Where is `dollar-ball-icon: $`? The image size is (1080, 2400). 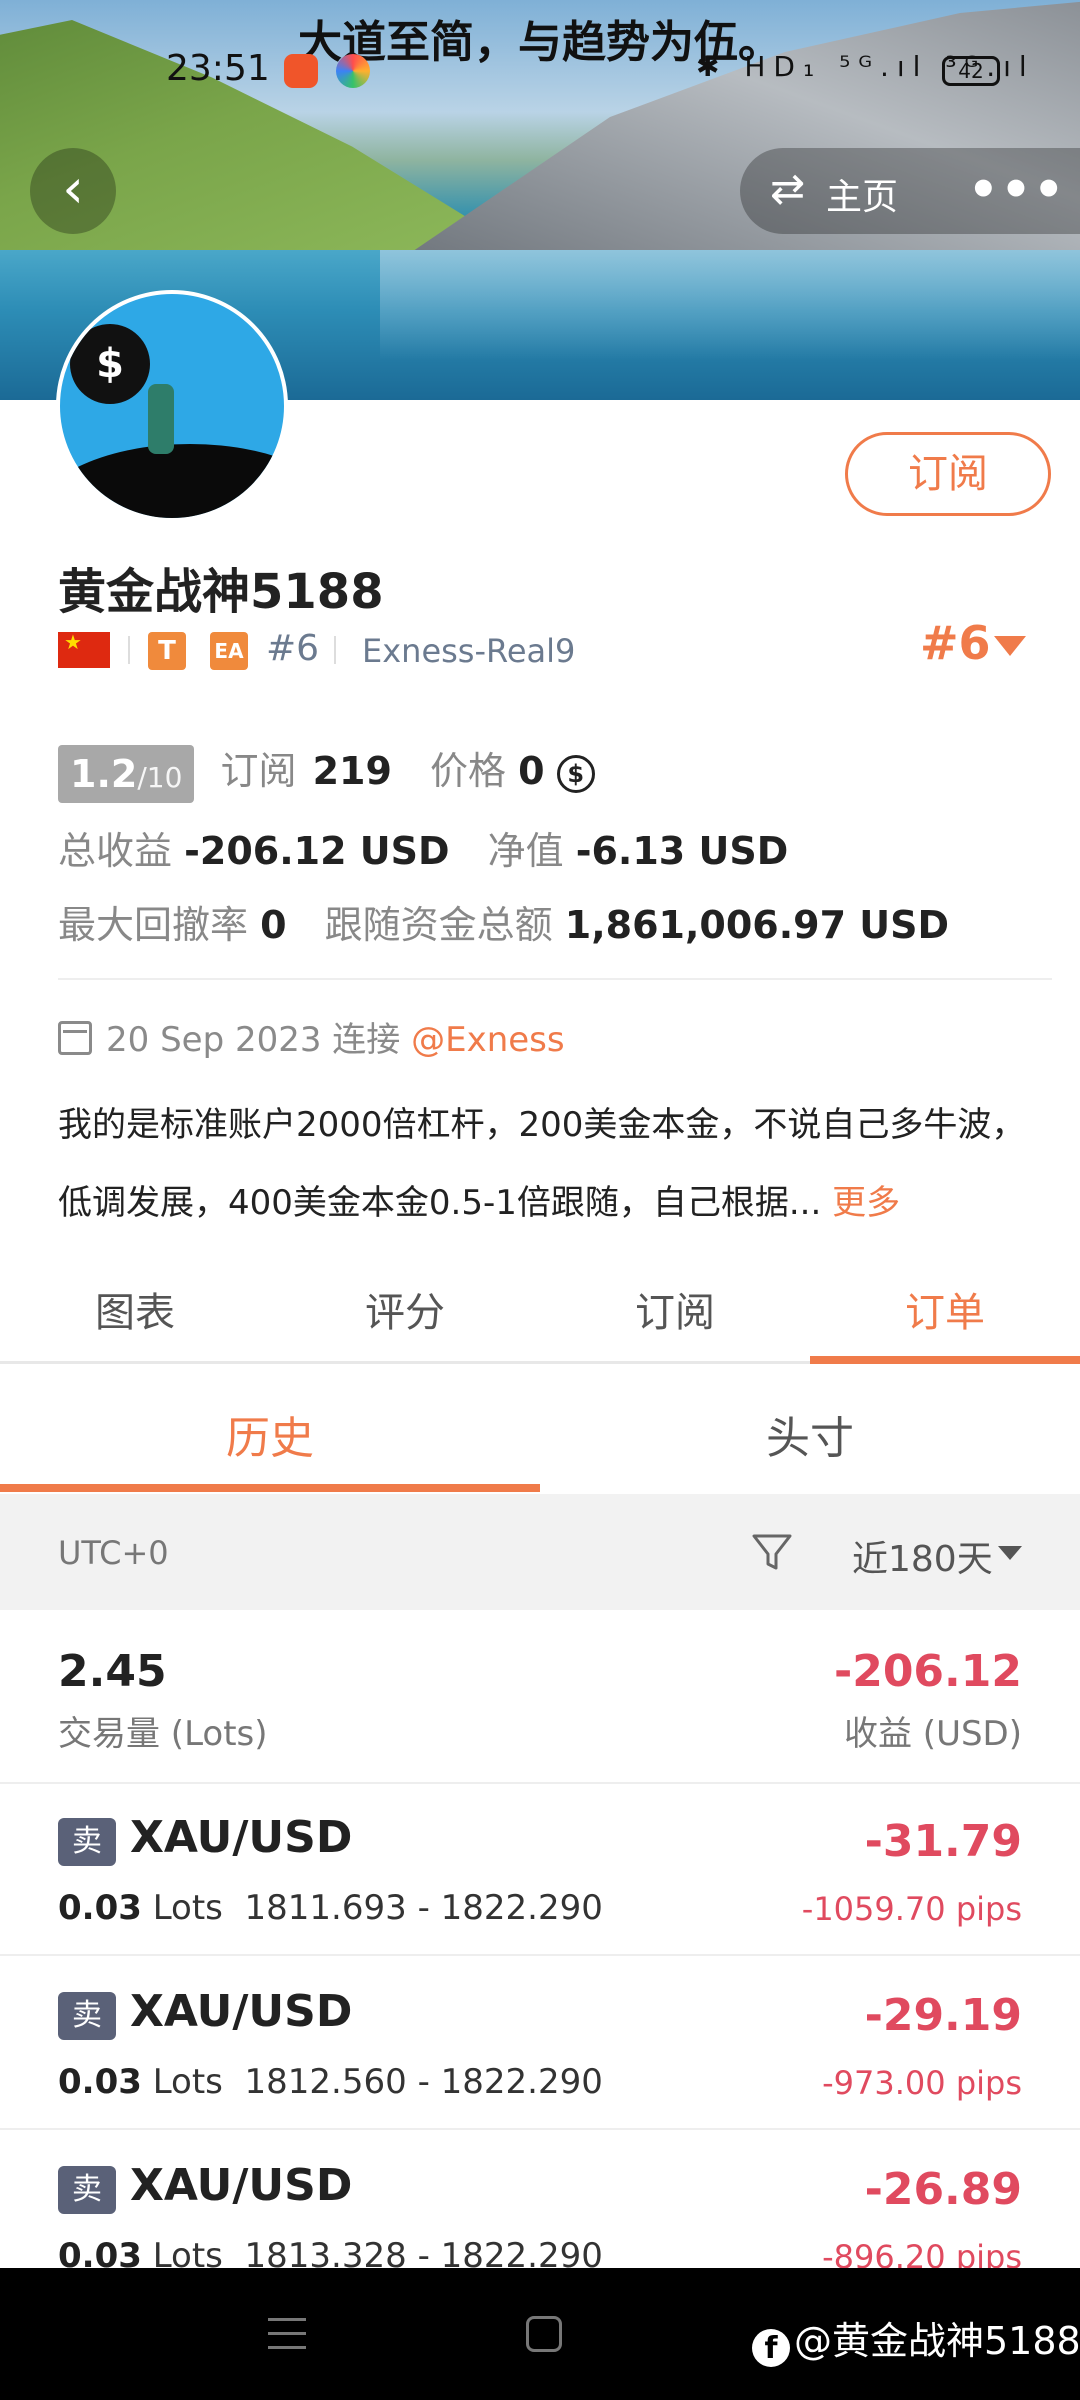
dollar-ball-icon: $ is located at coordinates (110, 364).